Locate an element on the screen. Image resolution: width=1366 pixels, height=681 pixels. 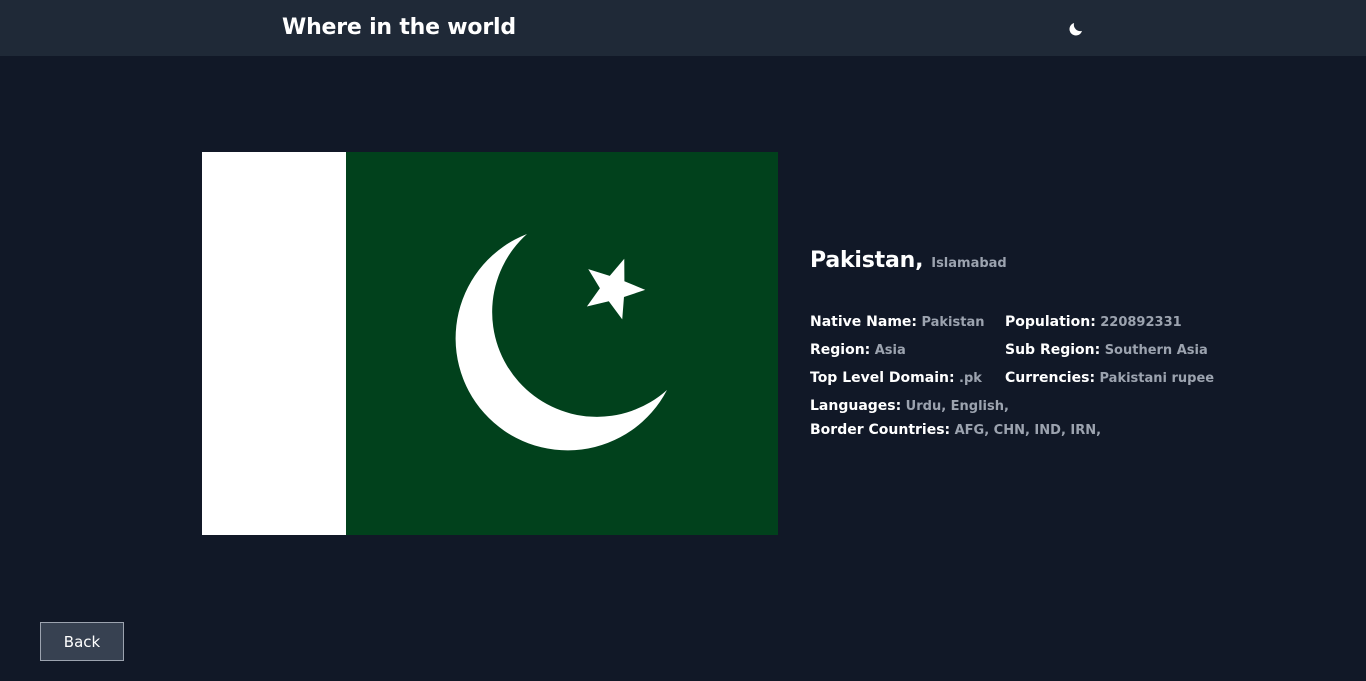
back-button: Back is located at coordinates (82, 641).